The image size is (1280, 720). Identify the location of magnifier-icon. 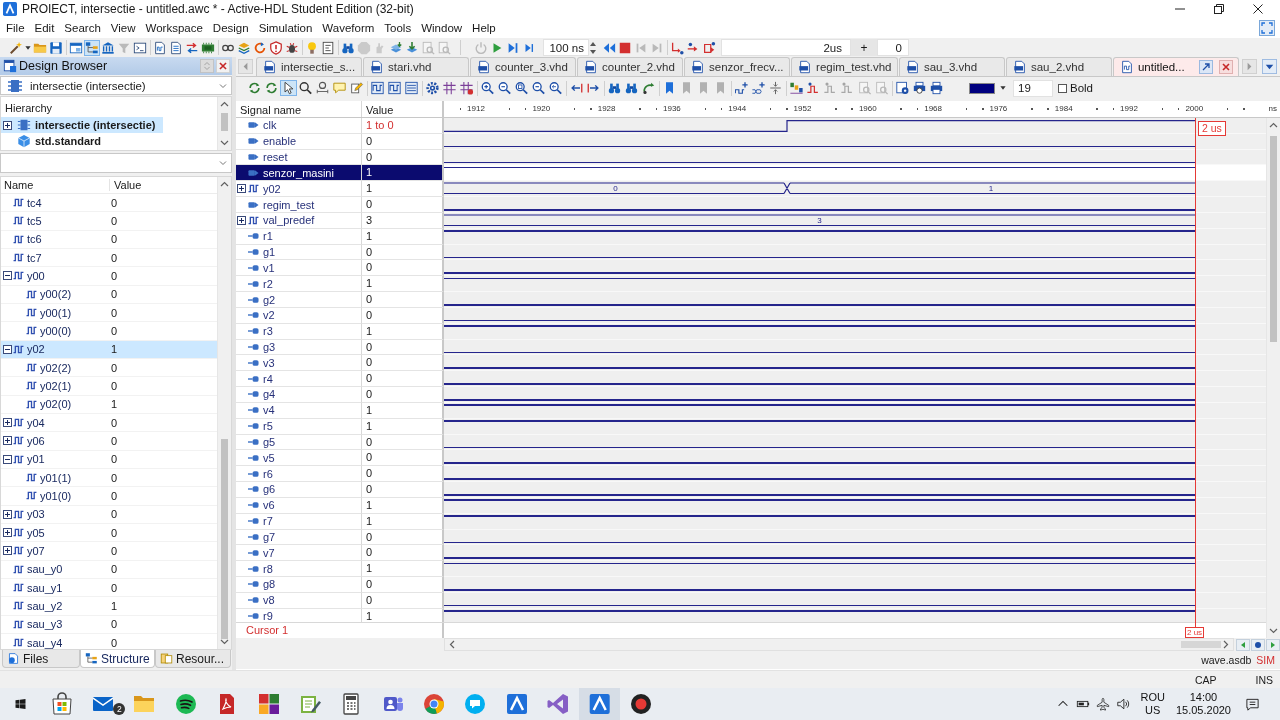
(305, 88).